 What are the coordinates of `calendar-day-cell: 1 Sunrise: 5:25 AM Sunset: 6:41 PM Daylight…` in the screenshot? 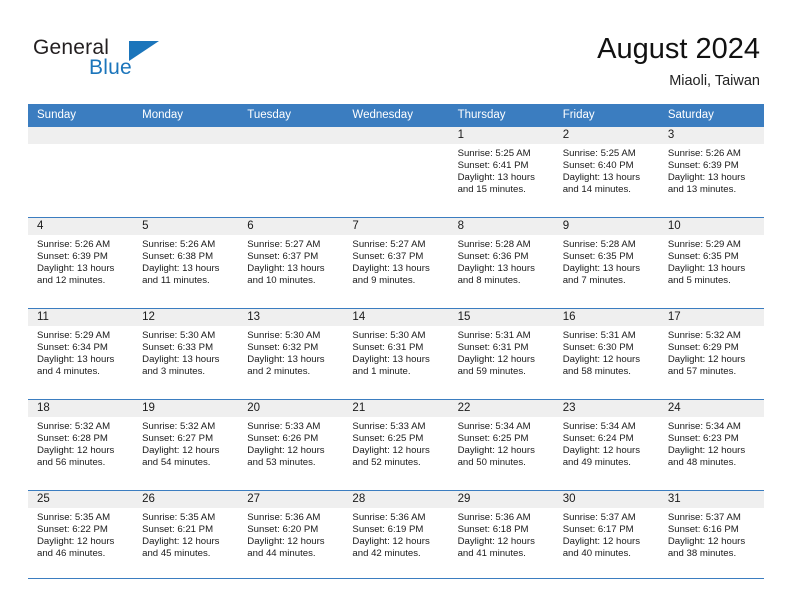 It's located at (501, 172).